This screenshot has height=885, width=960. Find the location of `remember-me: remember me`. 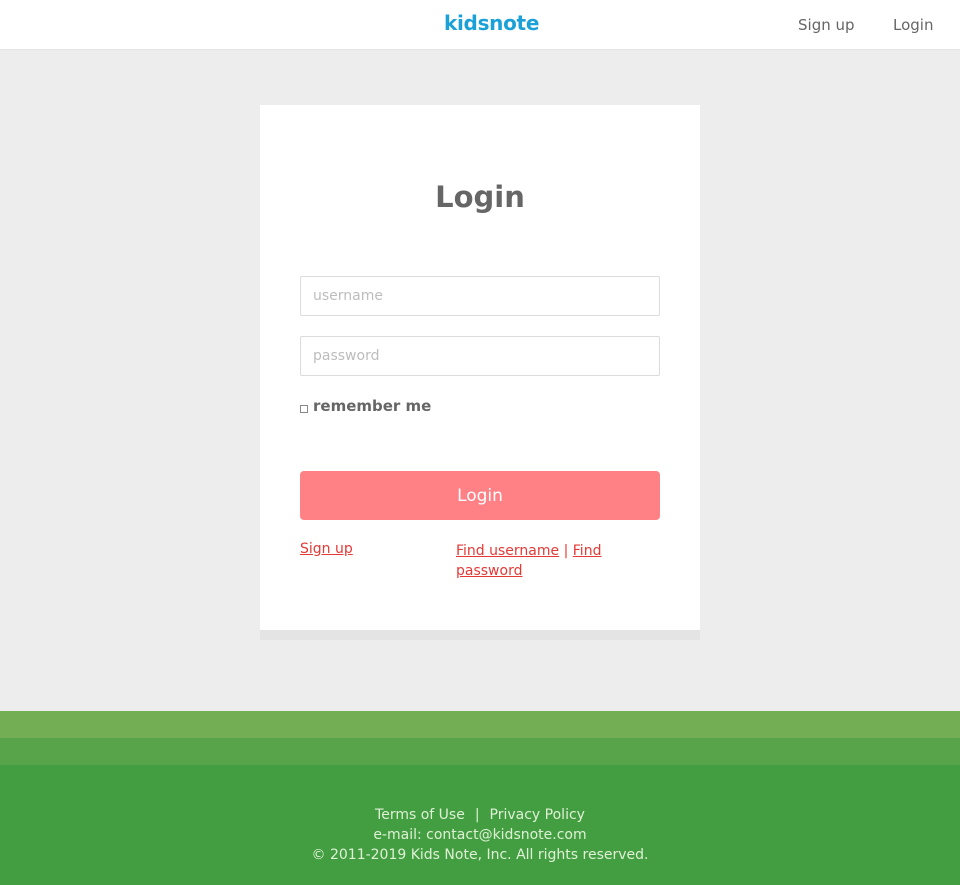

remember-me: remember me is located at coordinates (365, 406).